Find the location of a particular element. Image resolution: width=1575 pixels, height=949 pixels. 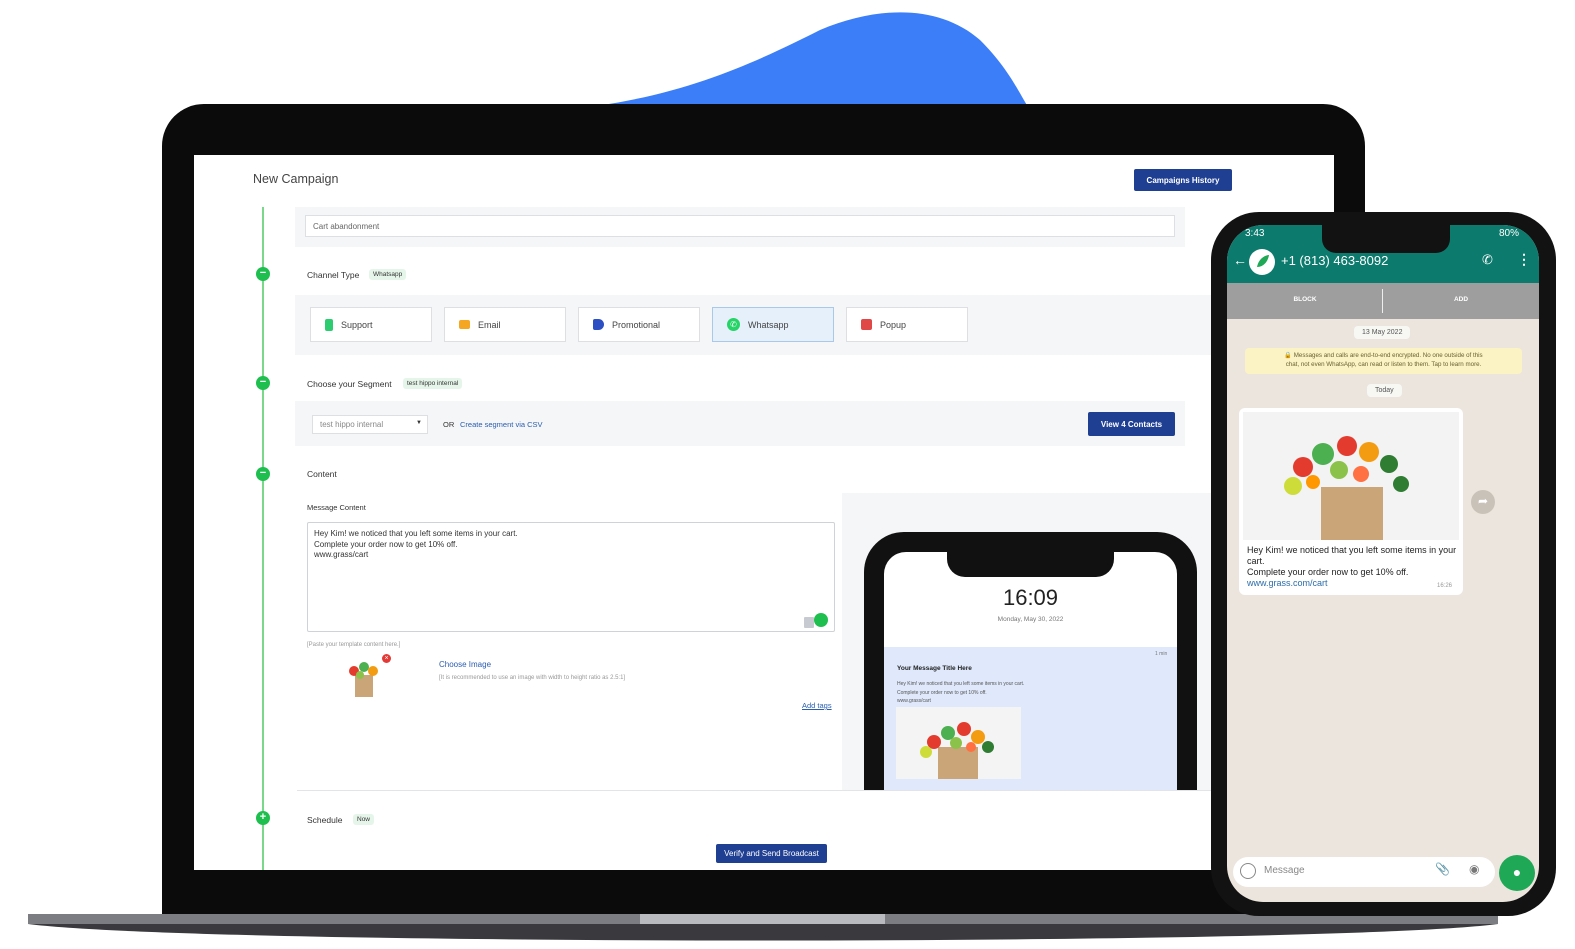

message-line: www.grass/cart is located at coordinates (341, 554).